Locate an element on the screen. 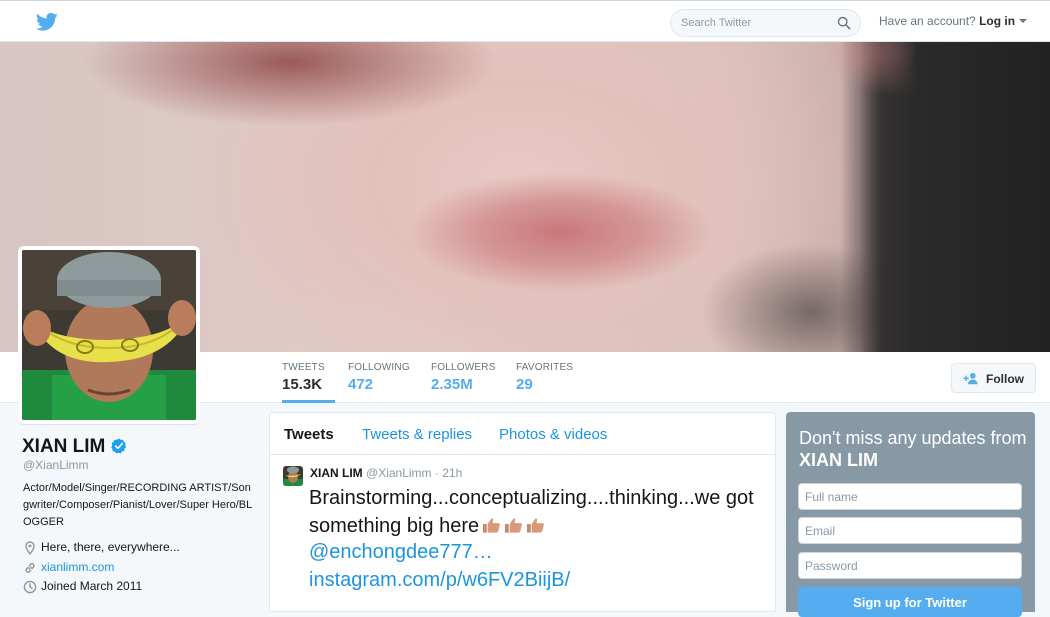 This screenshot has width=1050, height=617. stat-value: 472 is located at coordinates (361, 384).